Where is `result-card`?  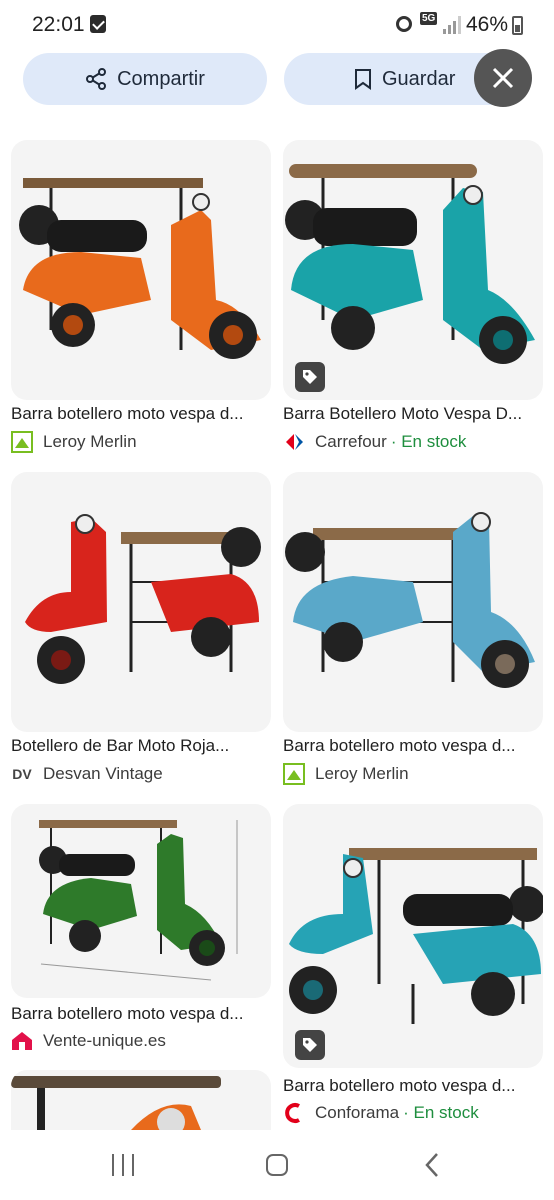 result-card is located at coordinates (141, 1100).